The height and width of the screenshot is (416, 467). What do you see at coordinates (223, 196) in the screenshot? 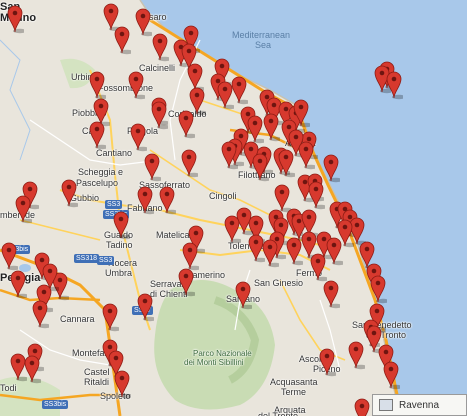
I see `place-label: Cingoli` at bounding box center [223, 196].